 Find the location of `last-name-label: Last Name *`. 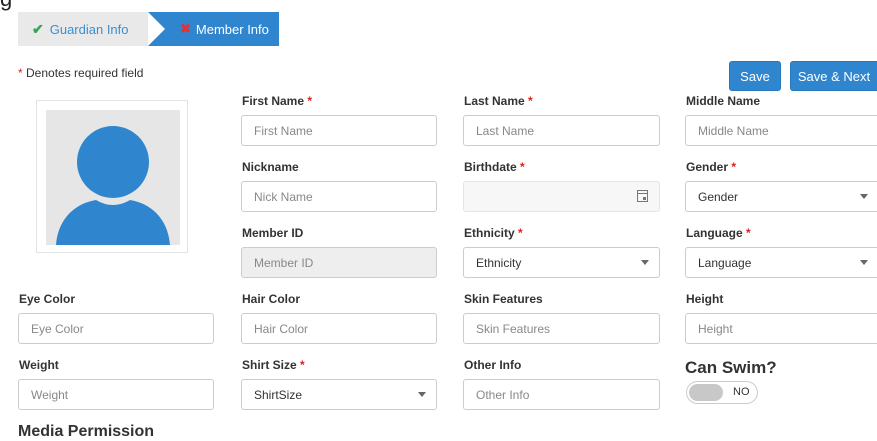

last-name-label: Last Name * is located at coordinates (498, 101).